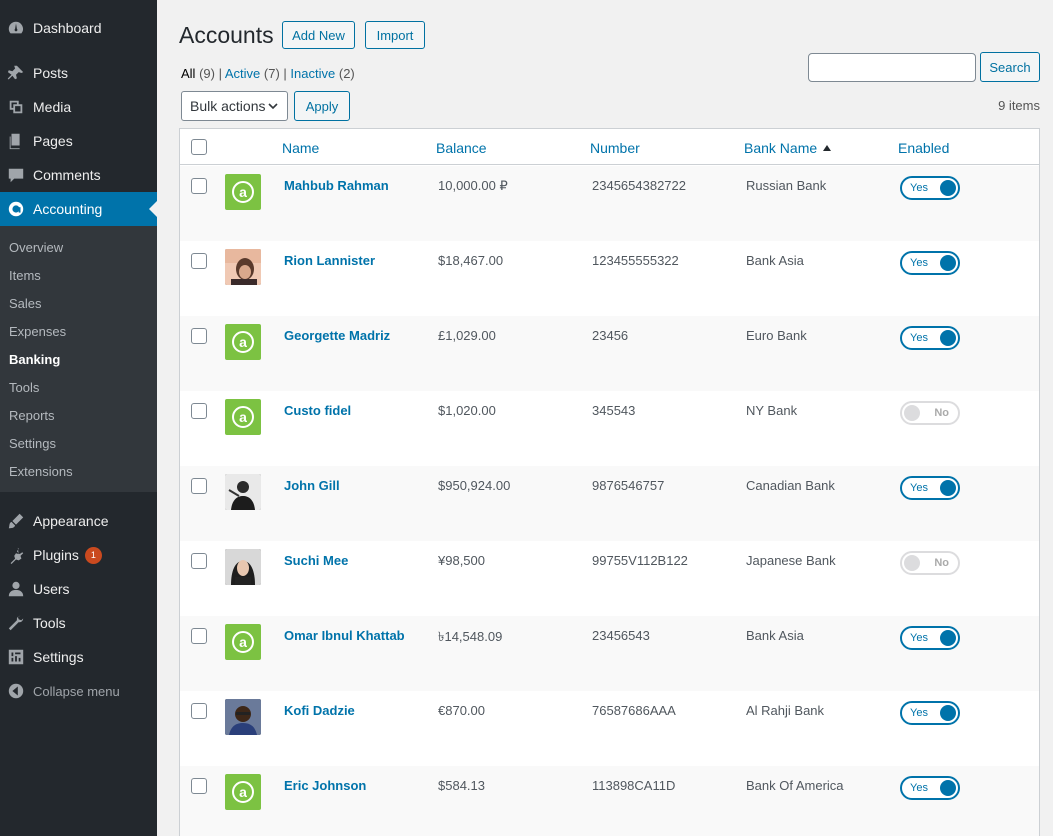 The width and height of the screenshot is (1053, 836). Describe the element at coordinates (312, 485) in the screenshot. I see `account-name-link: John Gill` at that location.